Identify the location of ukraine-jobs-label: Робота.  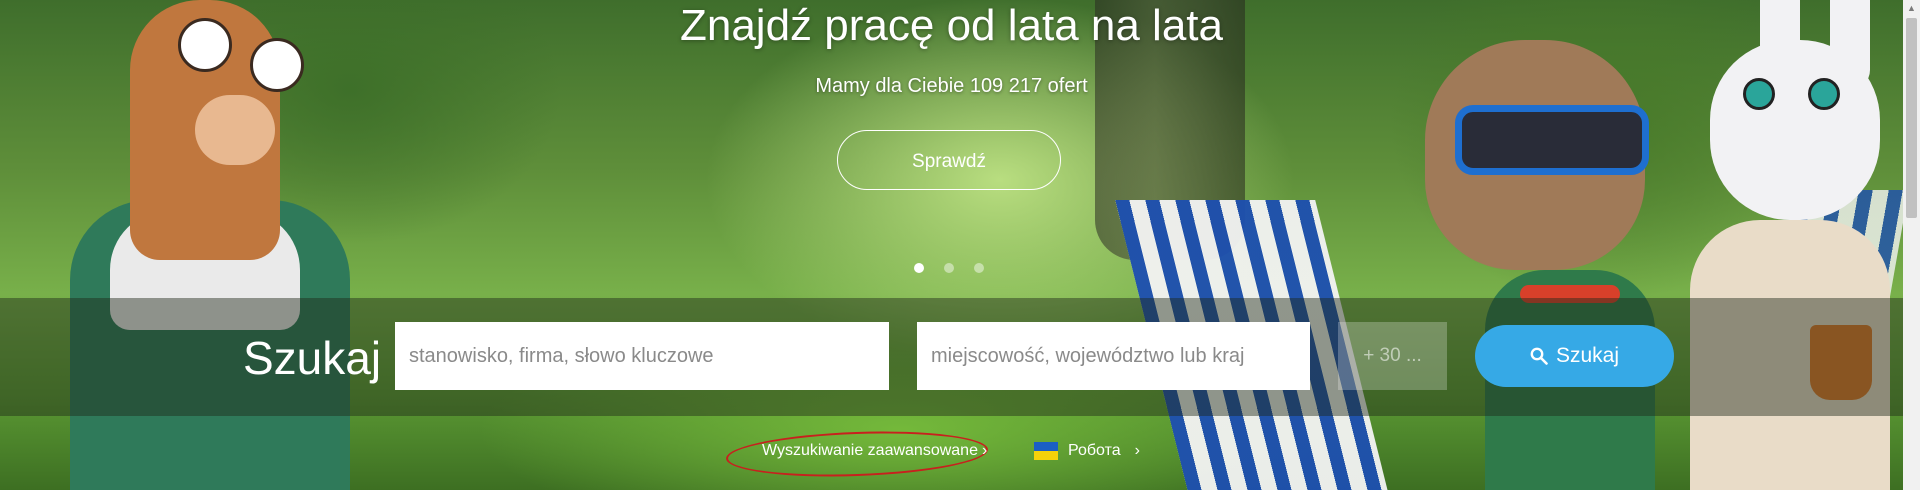
(1094, 450).